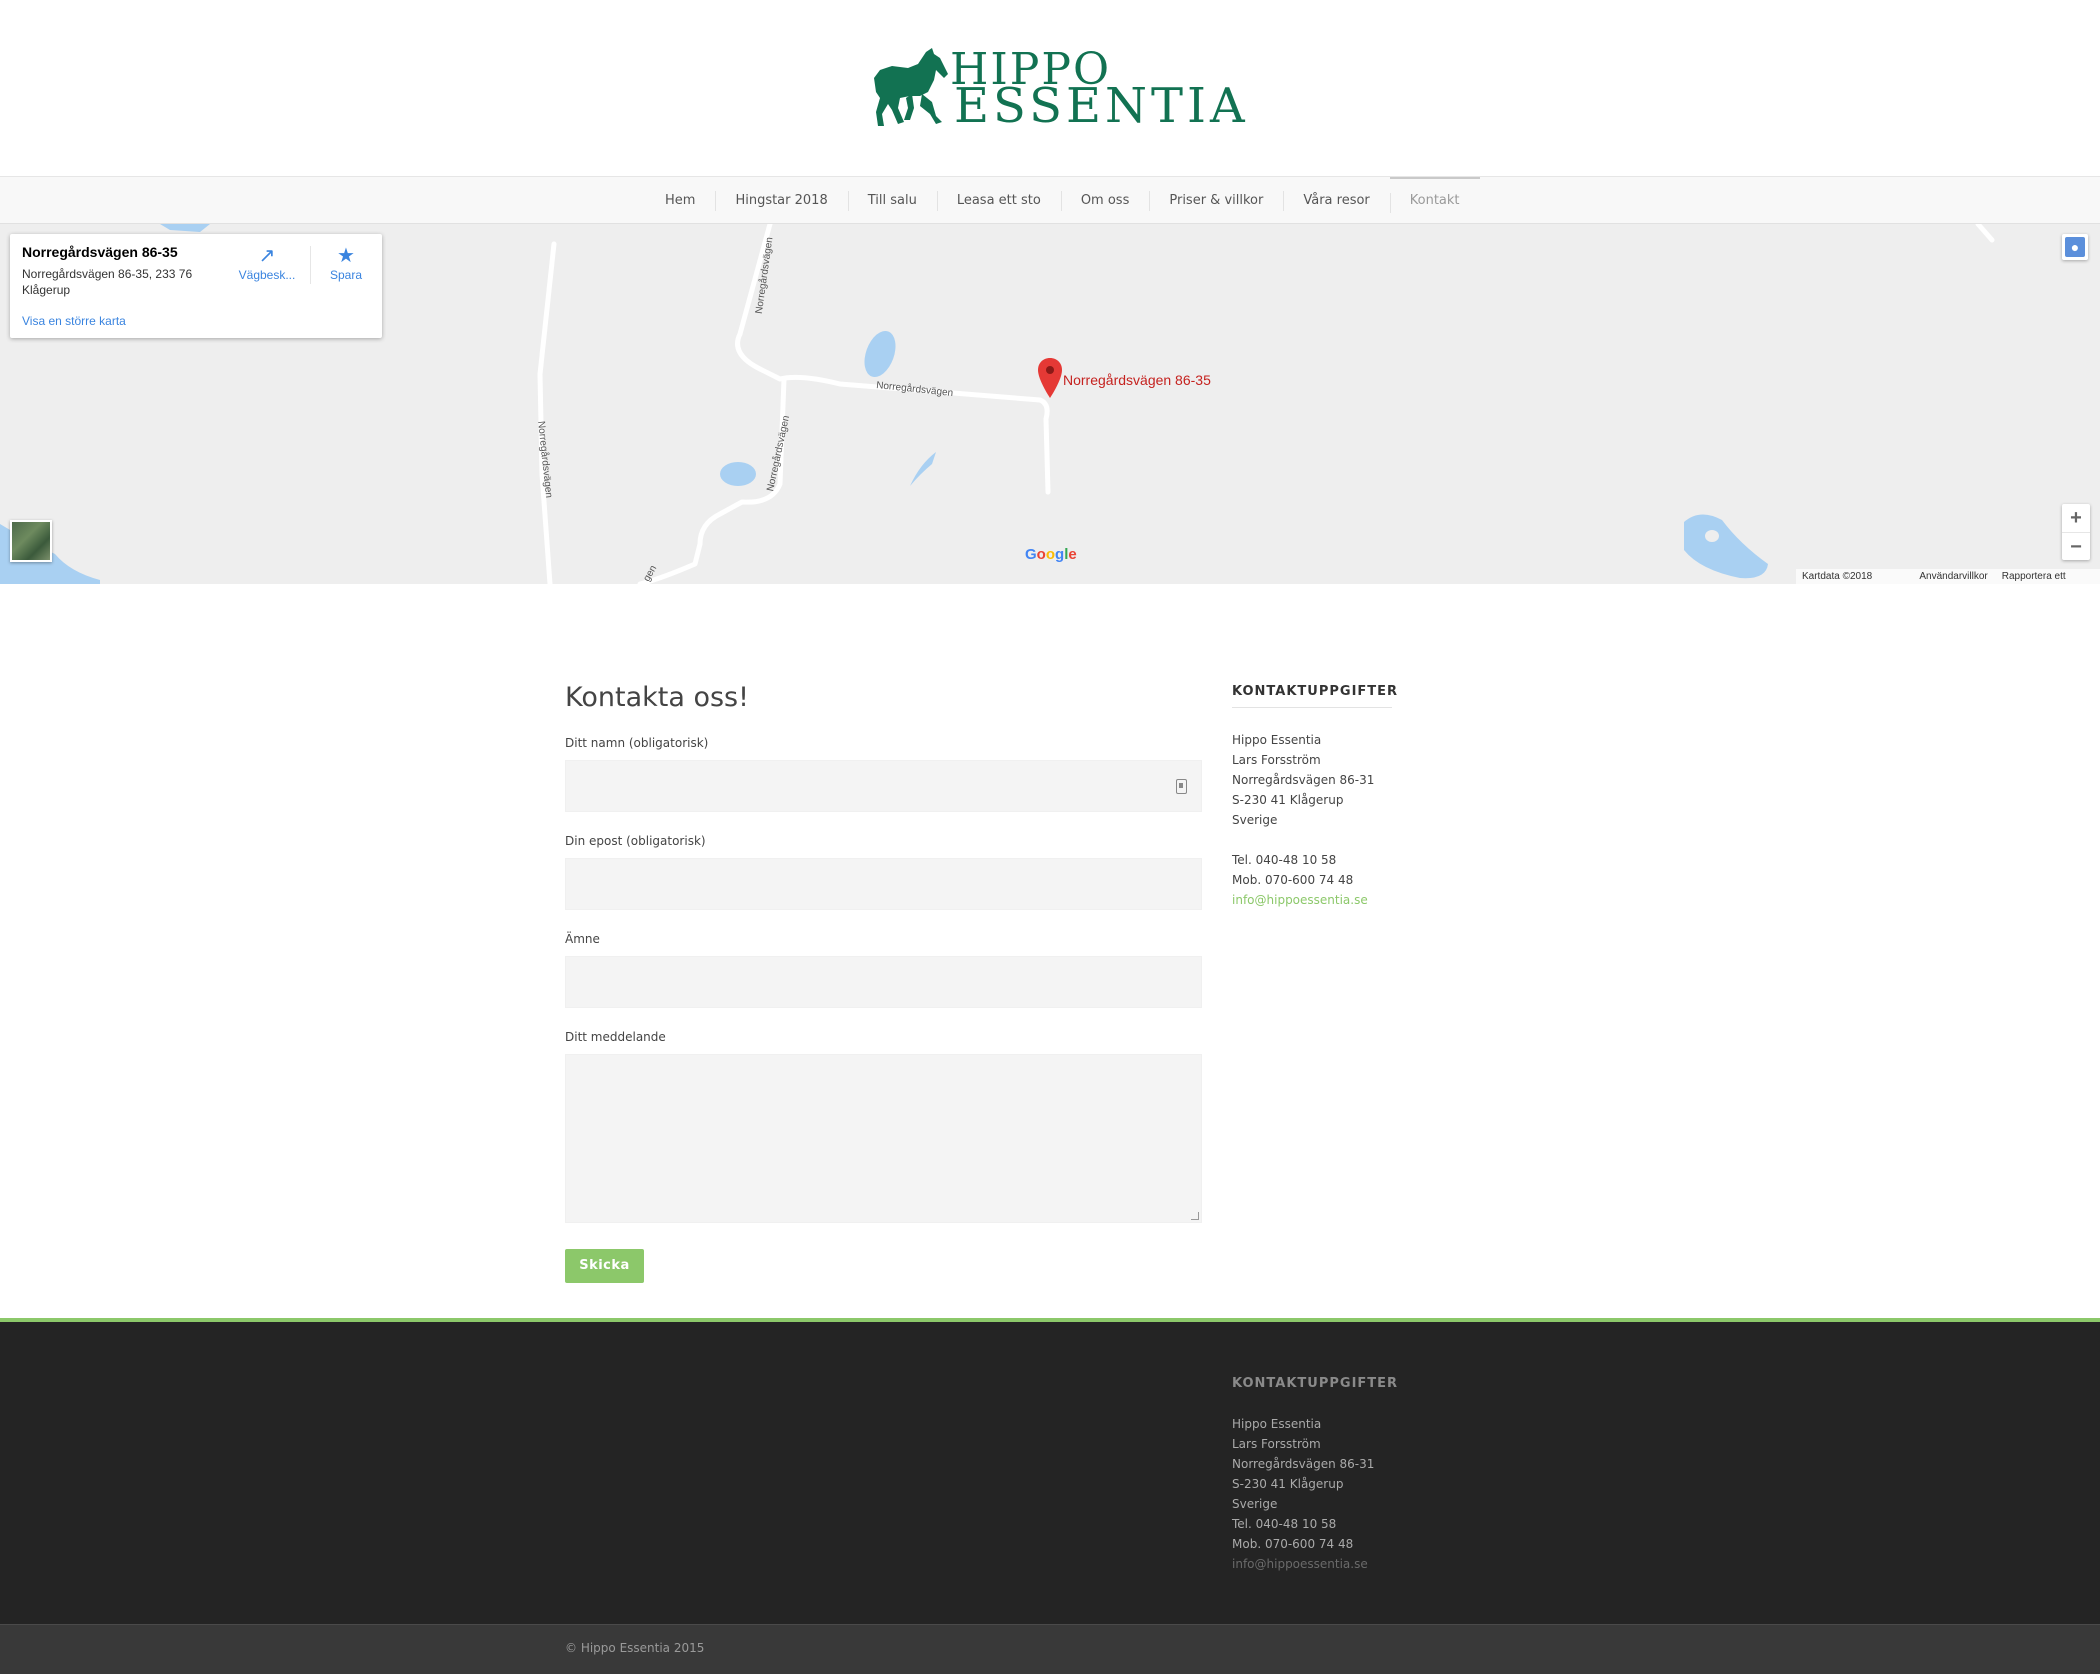 This screenshot has height=1674, width=2100. What do you see at coordinates (1051, 554) in the screenshot?
I see `google-logo: Google` at bounding box center [1051, 554].